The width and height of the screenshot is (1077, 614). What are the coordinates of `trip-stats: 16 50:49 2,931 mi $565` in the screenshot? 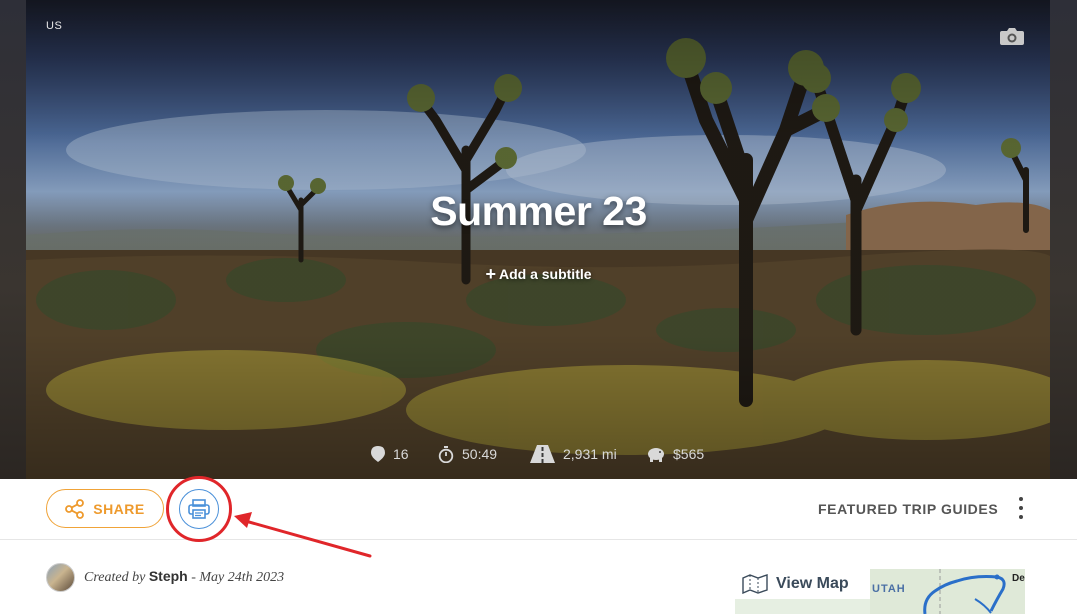 It's located at (538, 454).